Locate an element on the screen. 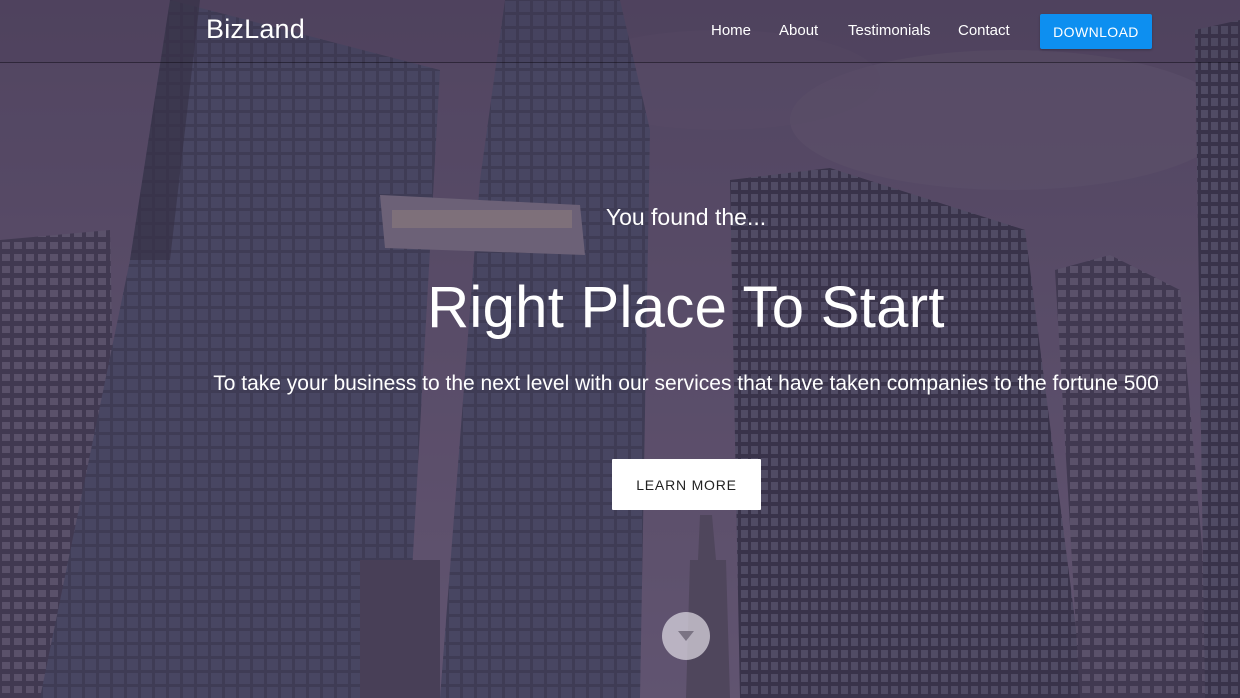  scroll-down-button is located at coordinates (686, 636).